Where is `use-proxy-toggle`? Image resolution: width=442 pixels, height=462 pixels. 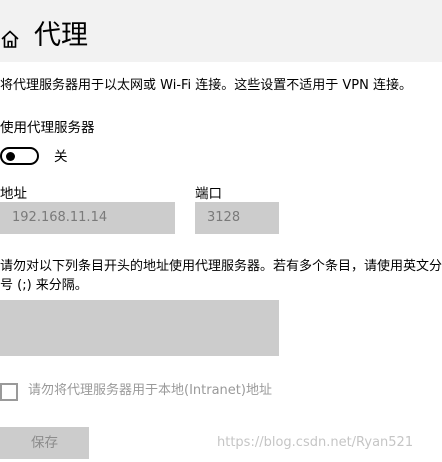
use-proxy-toggle is located at coordinates (19, 156).